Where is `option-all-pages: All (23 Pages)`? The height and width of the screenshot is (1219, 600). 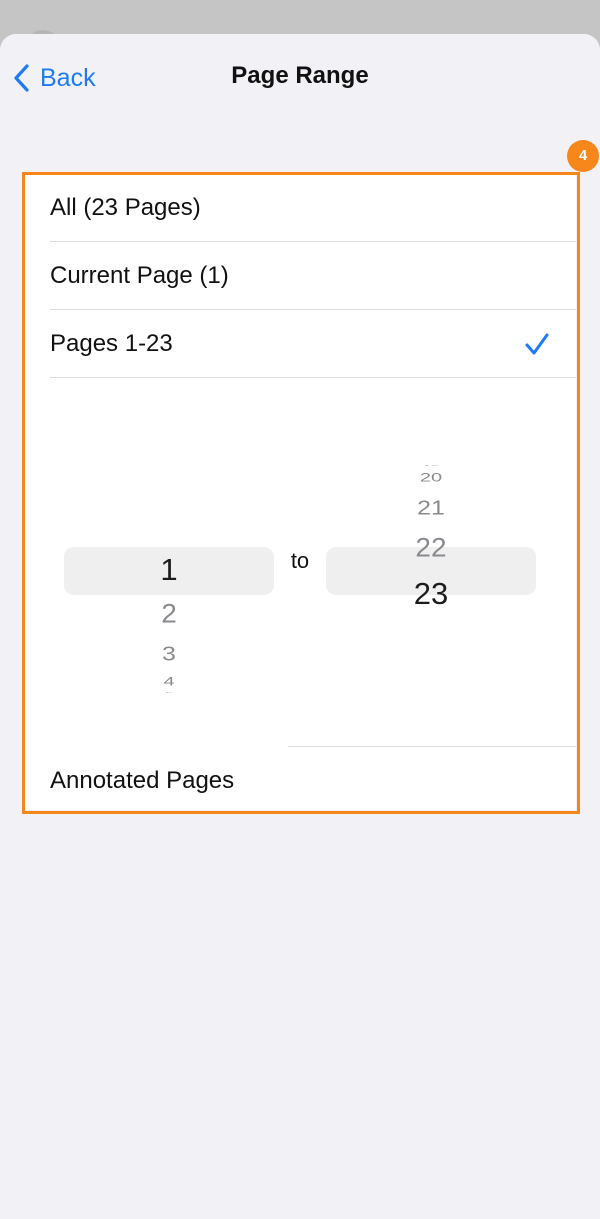 option-all-pages: All (23 Pages) is located at coordinates (300, 208).